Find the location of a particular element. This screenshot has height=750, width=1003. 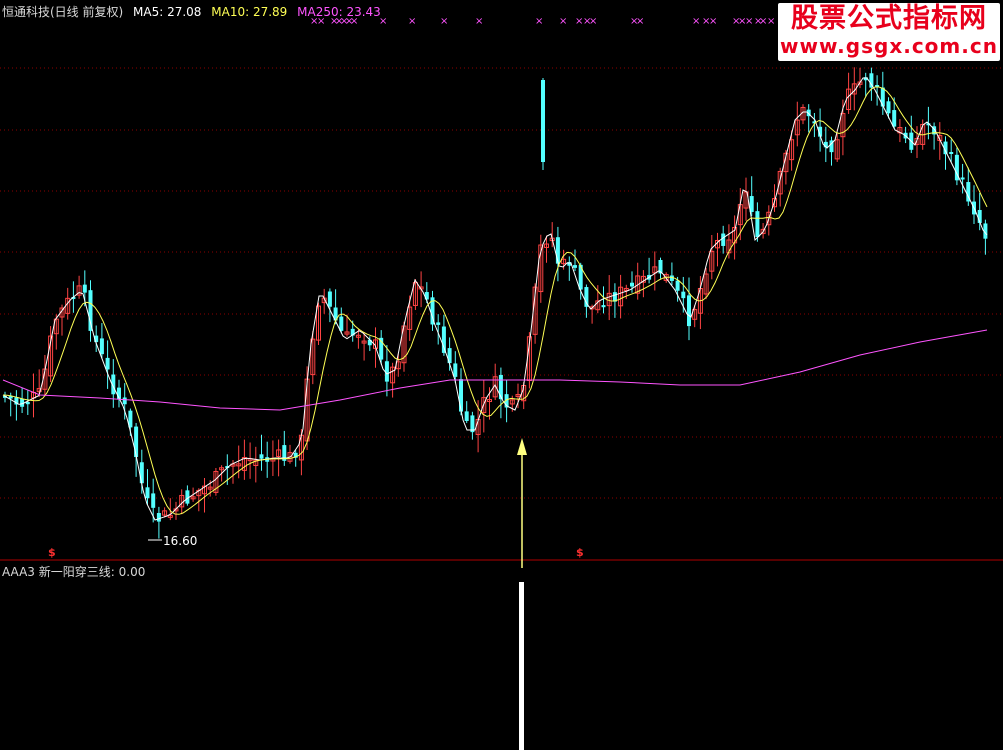

watermark-title: 股票公式指标网 is located at coordinates (889, 18).